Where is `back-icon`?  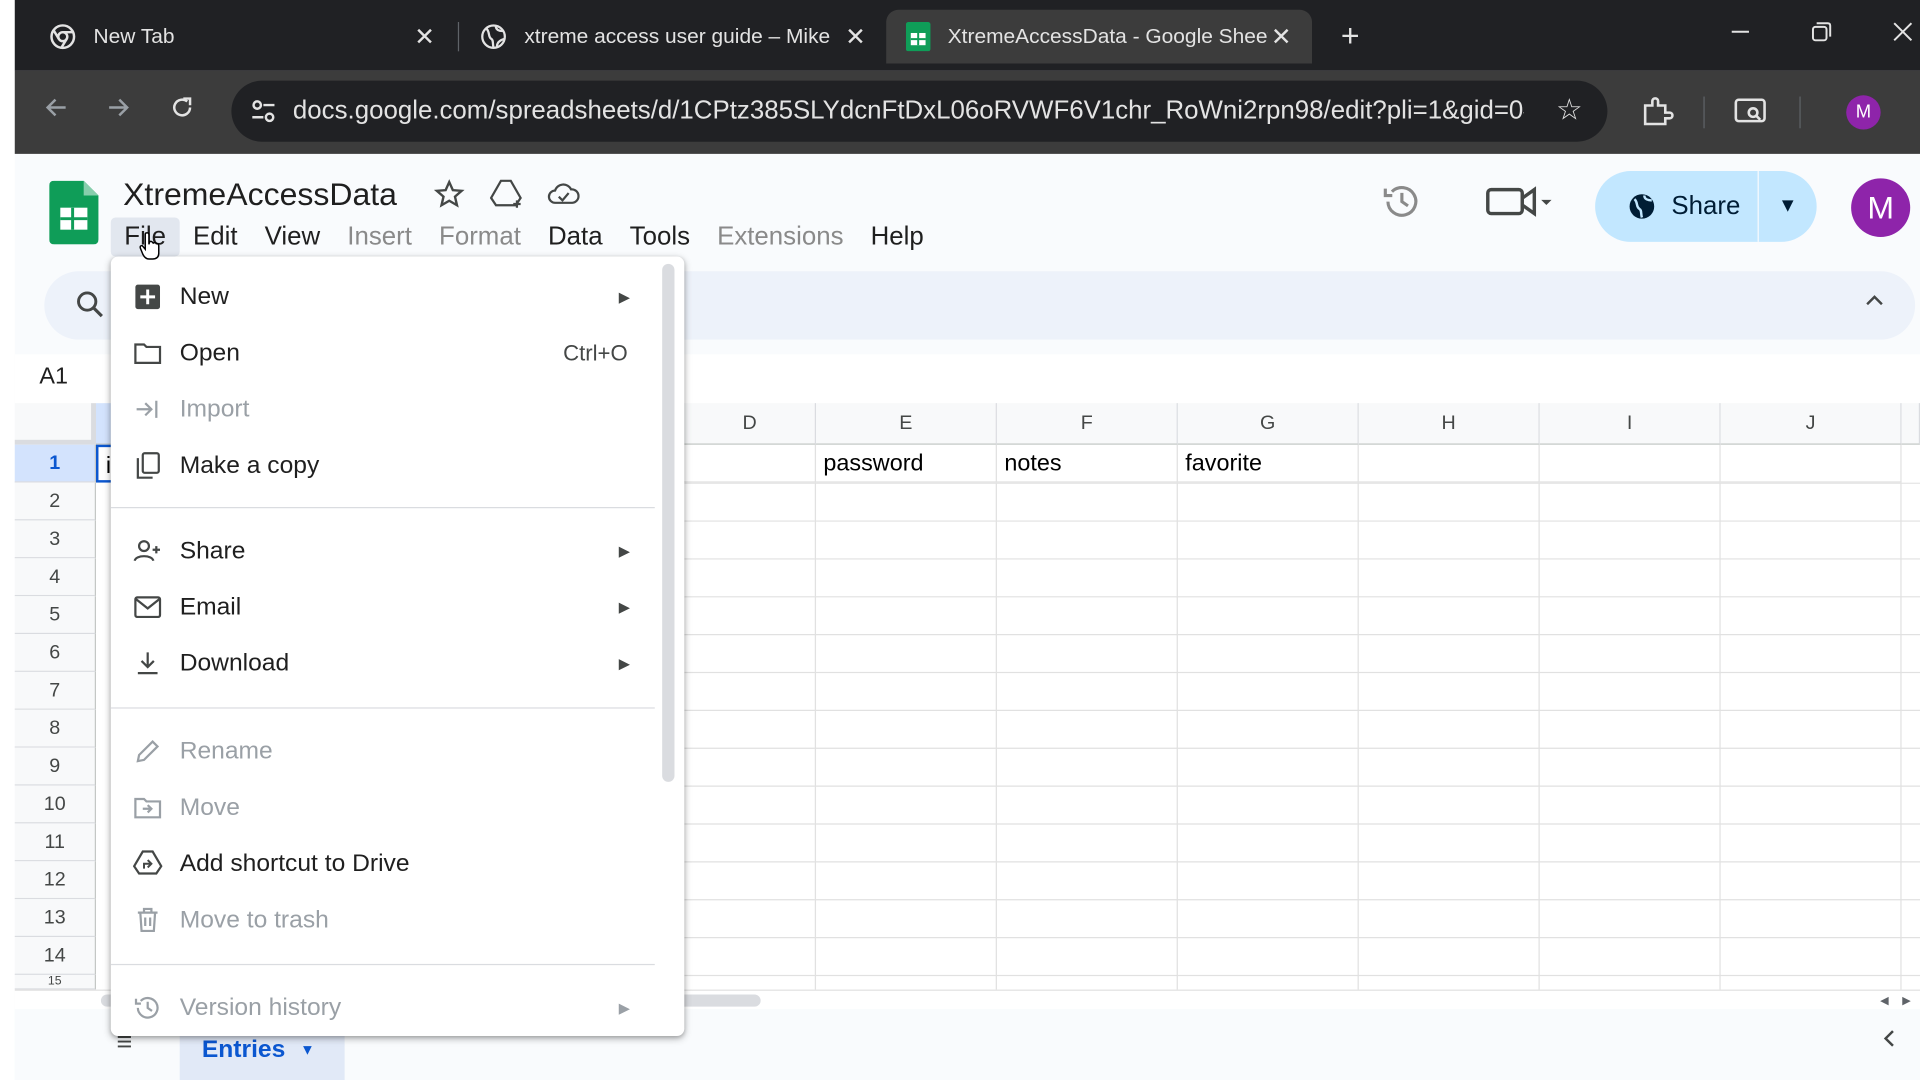
back-icon is located at coordinates (56, 112).